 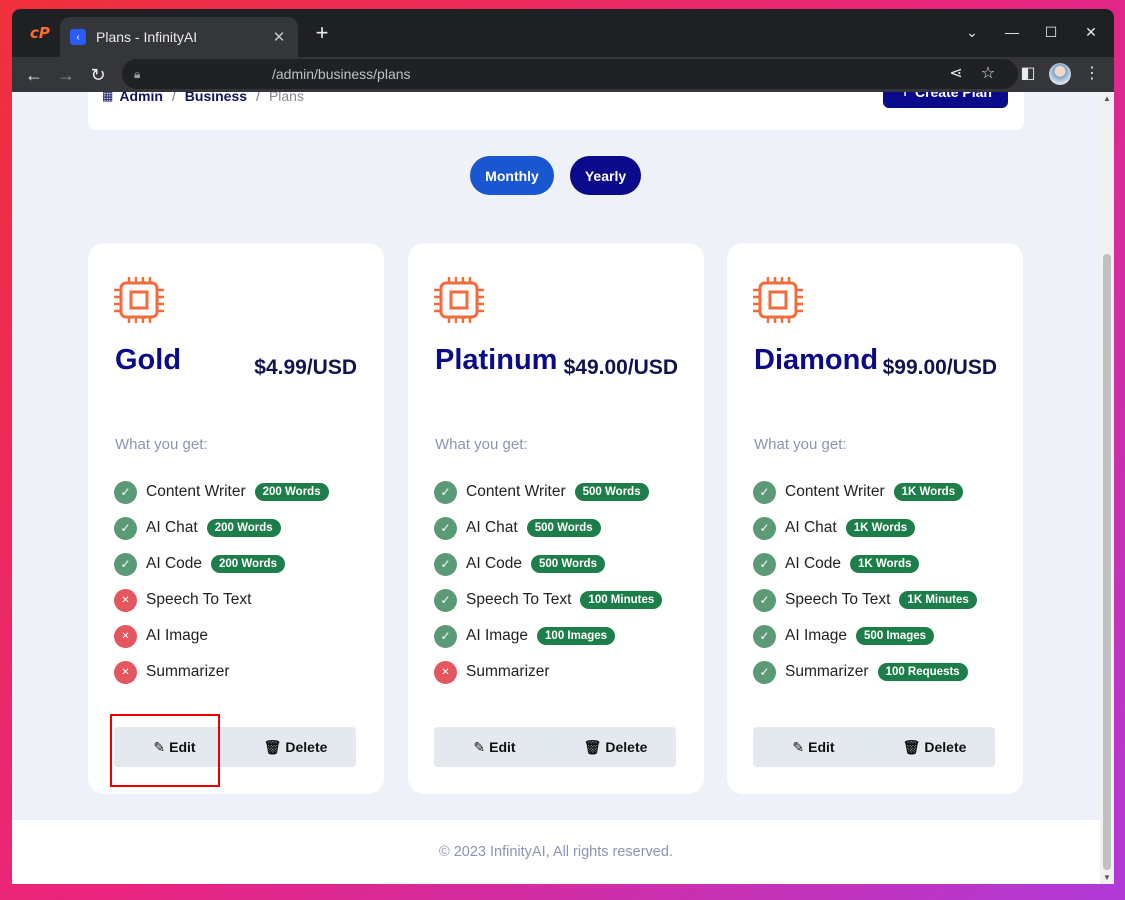 I want to click on tab-strip: cP ‹ Plans - InfinityAI ✕ + ⌄ — ☐ ✕, so click(x=563, y=33).